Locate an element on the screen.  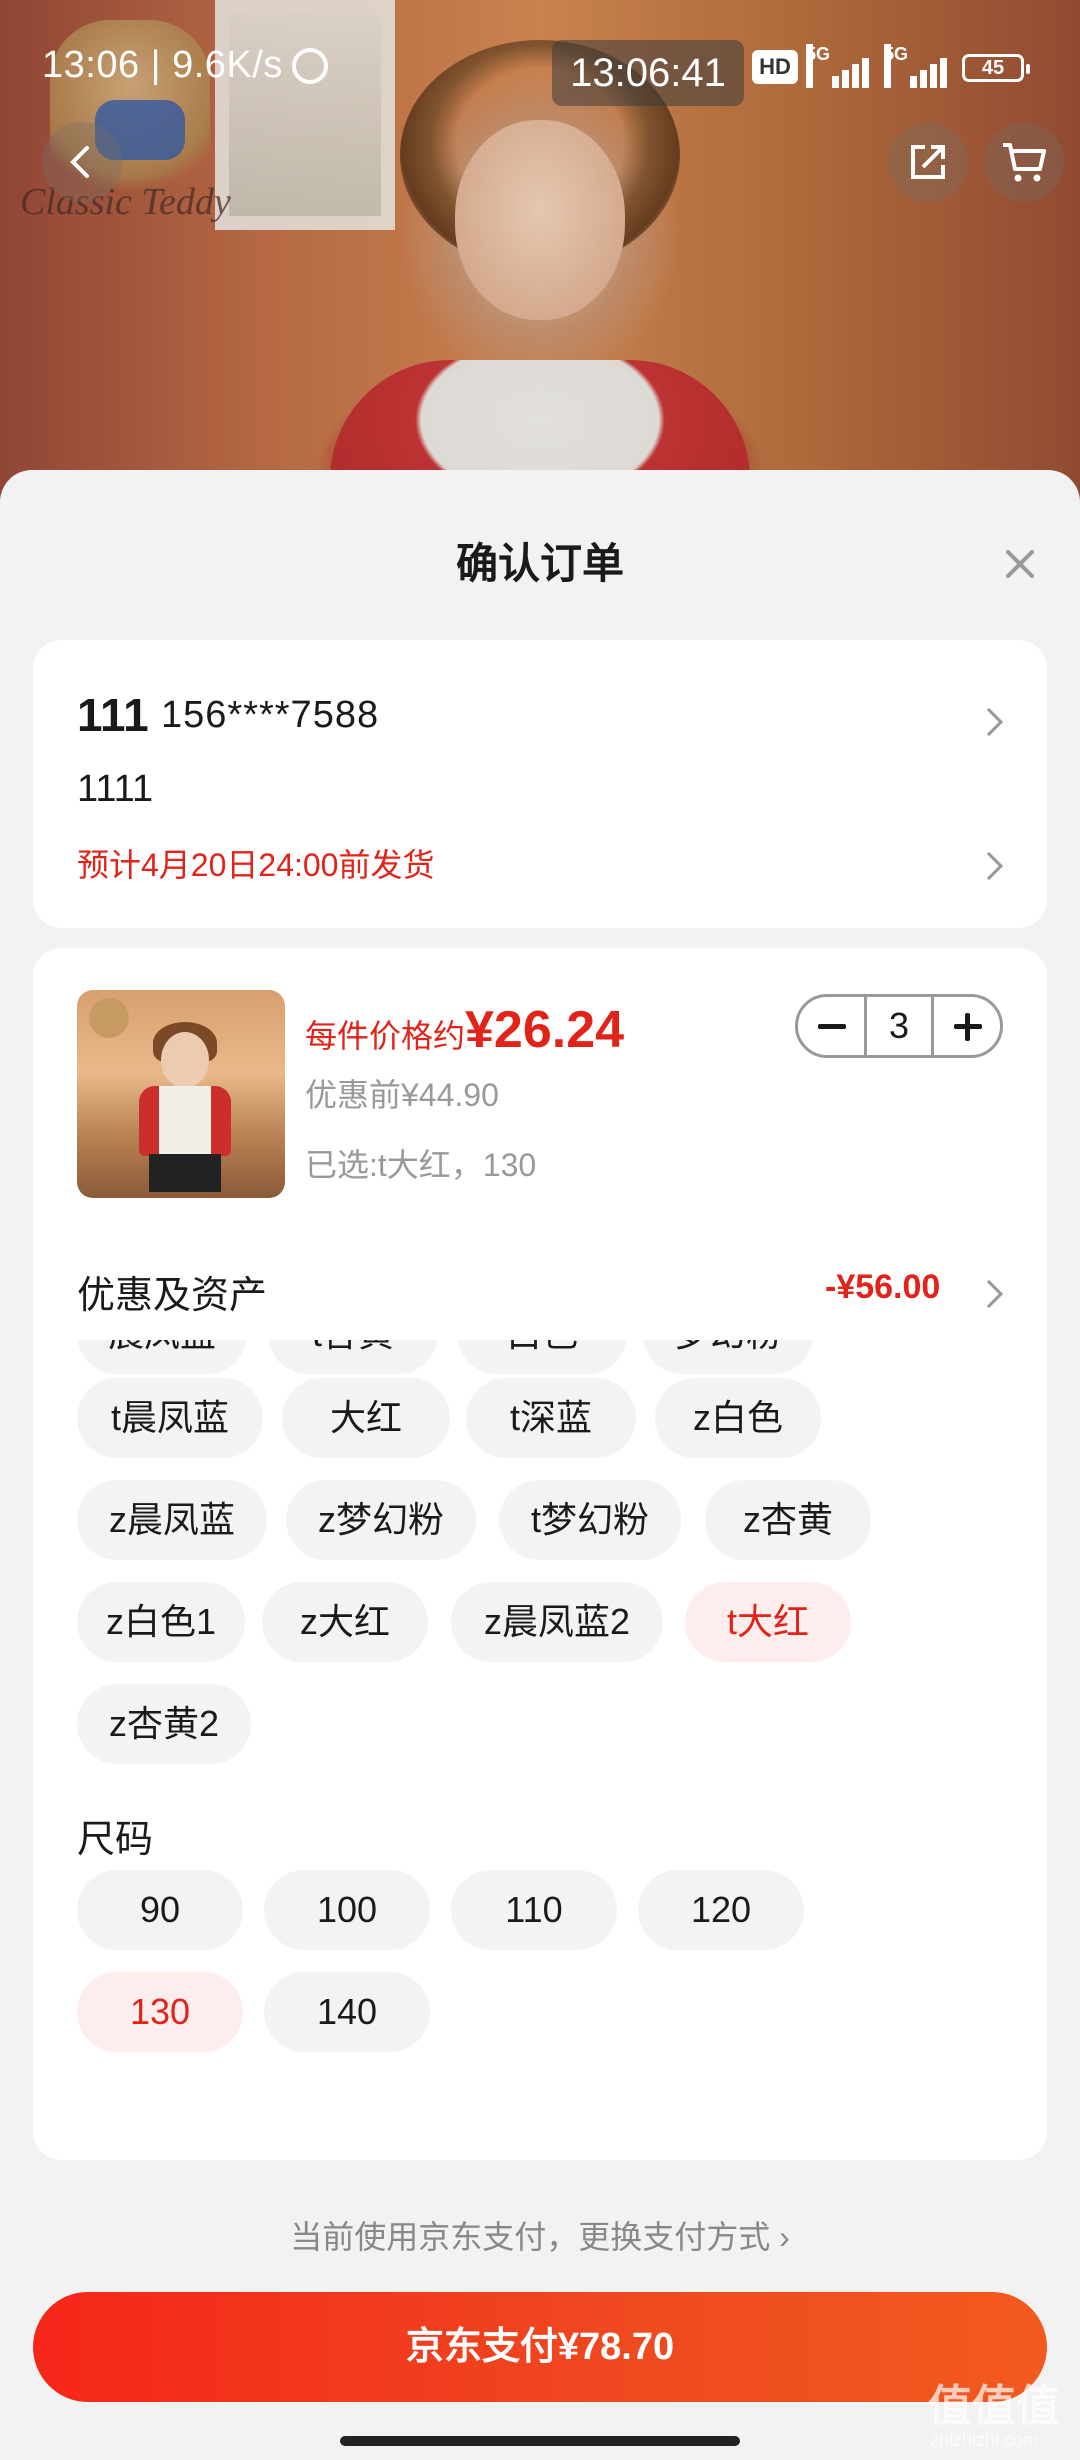
floating-clock: 13:06:41 is located at coordinates (648, 73).